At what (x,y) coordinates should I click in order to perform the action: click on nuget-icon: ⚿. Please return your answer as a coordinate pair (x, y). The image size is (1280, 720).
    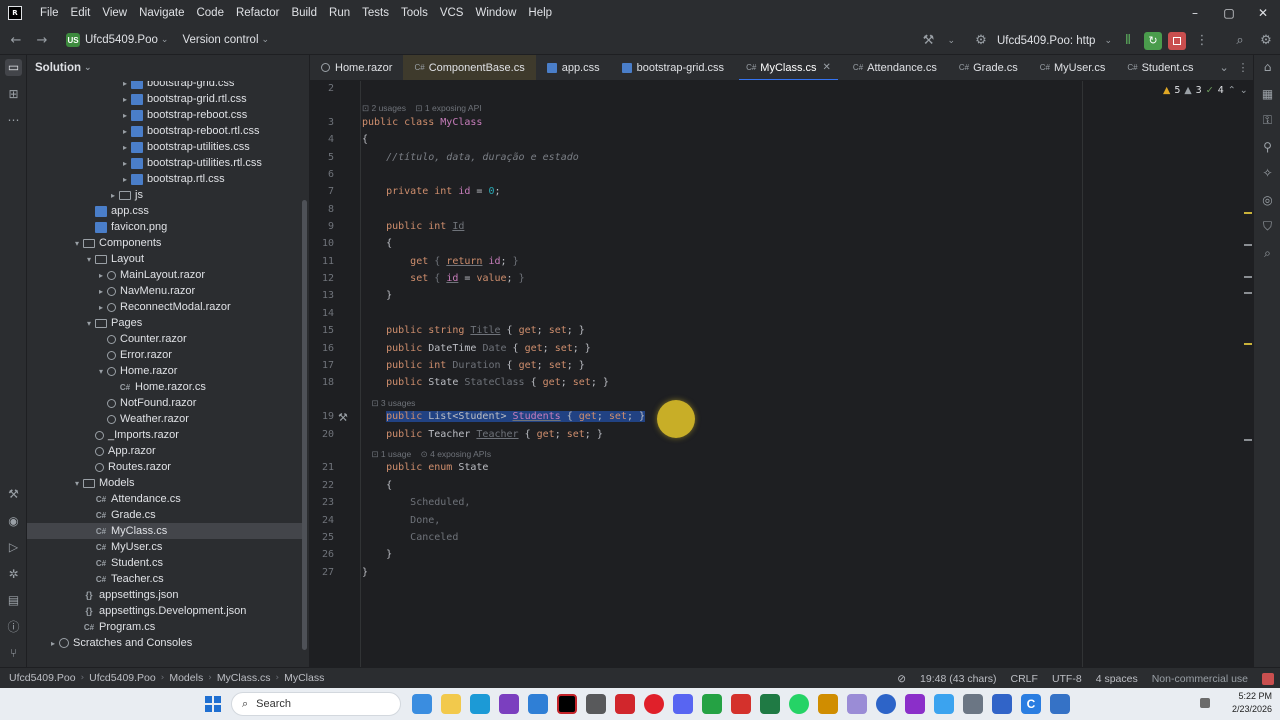
    Looking at the image, I should click on (1267, 120).